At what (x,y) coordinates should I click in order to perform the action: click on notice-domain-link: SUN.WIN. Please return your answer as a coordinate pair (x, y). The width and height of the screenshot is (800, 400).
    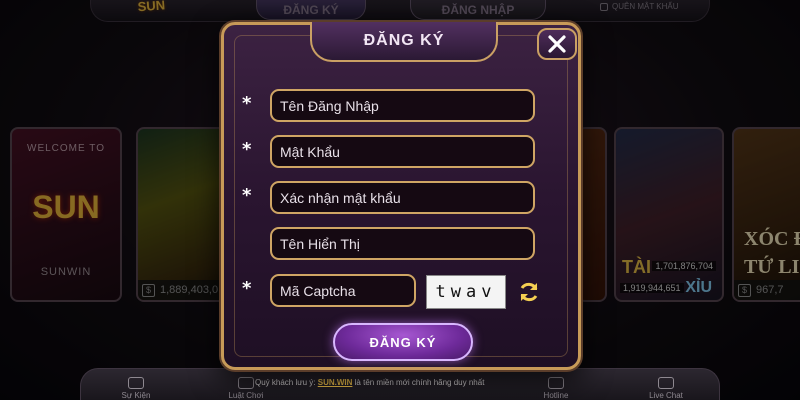
    Looking at the image, I should click on (335, 382).